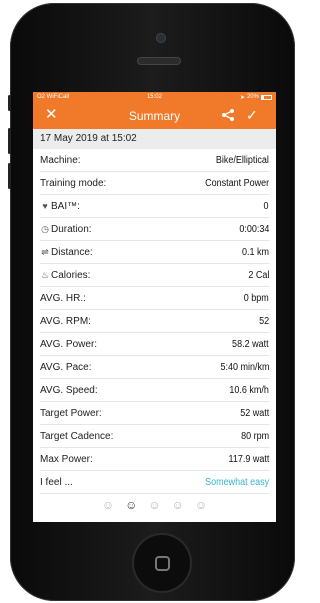  I want to click on summary-row: AVG. Power: 58.2 watt, so click(154, 344).